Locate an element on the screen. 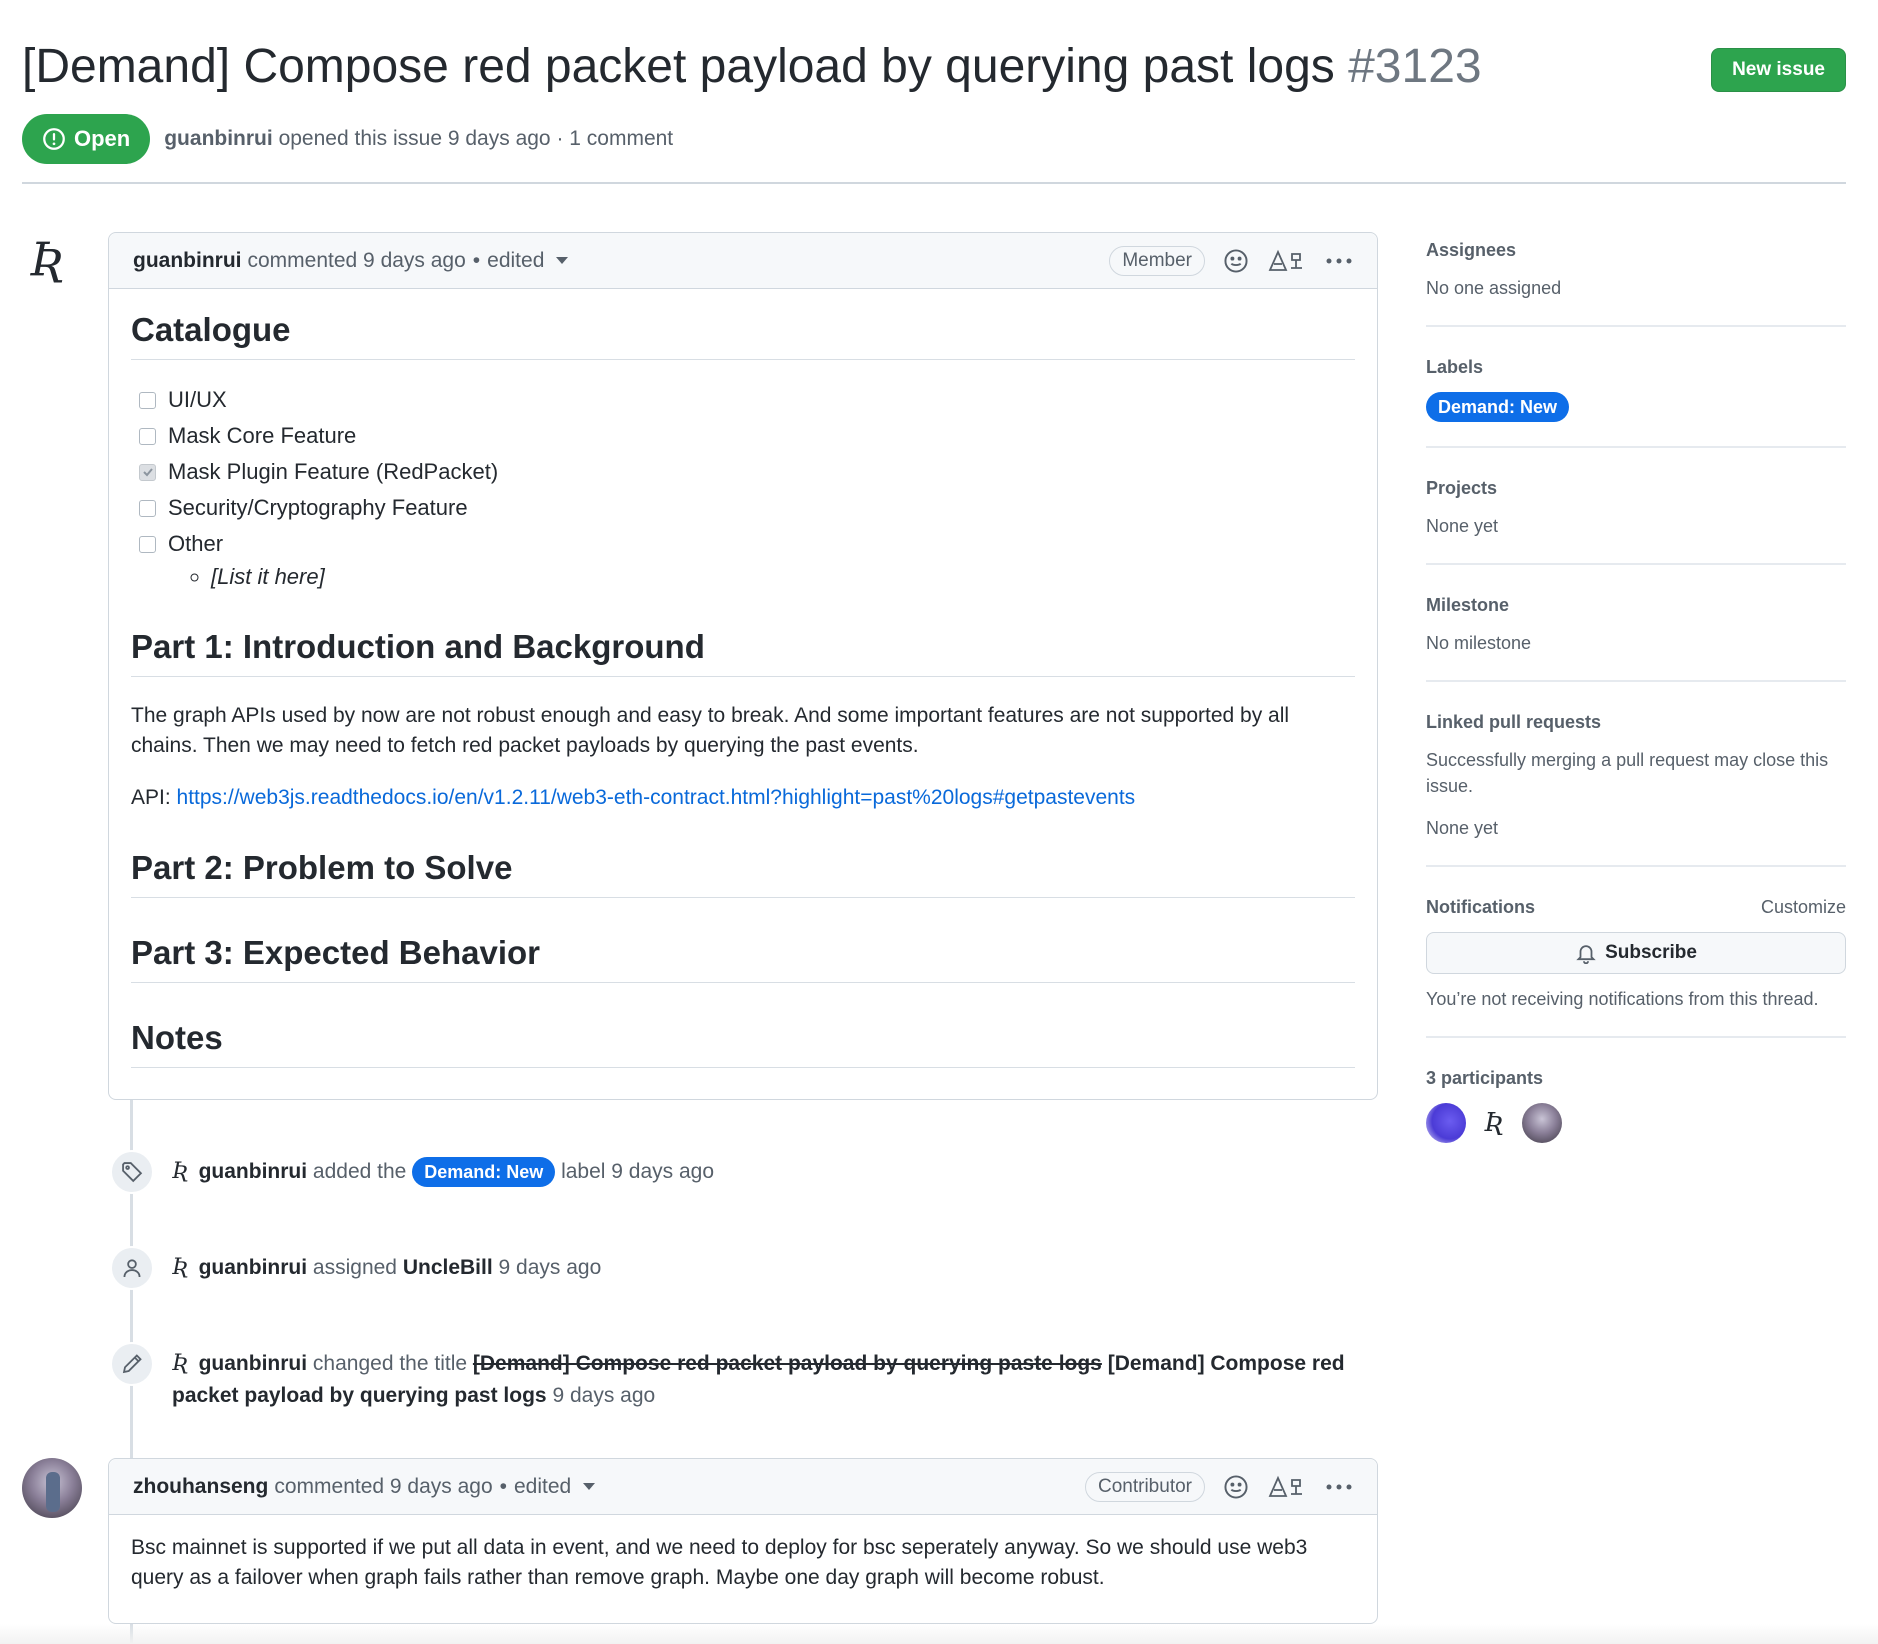 This screenshot has width=1878, height=1644. other-sub-list: [List it here] is located at coordinates (743, 577).